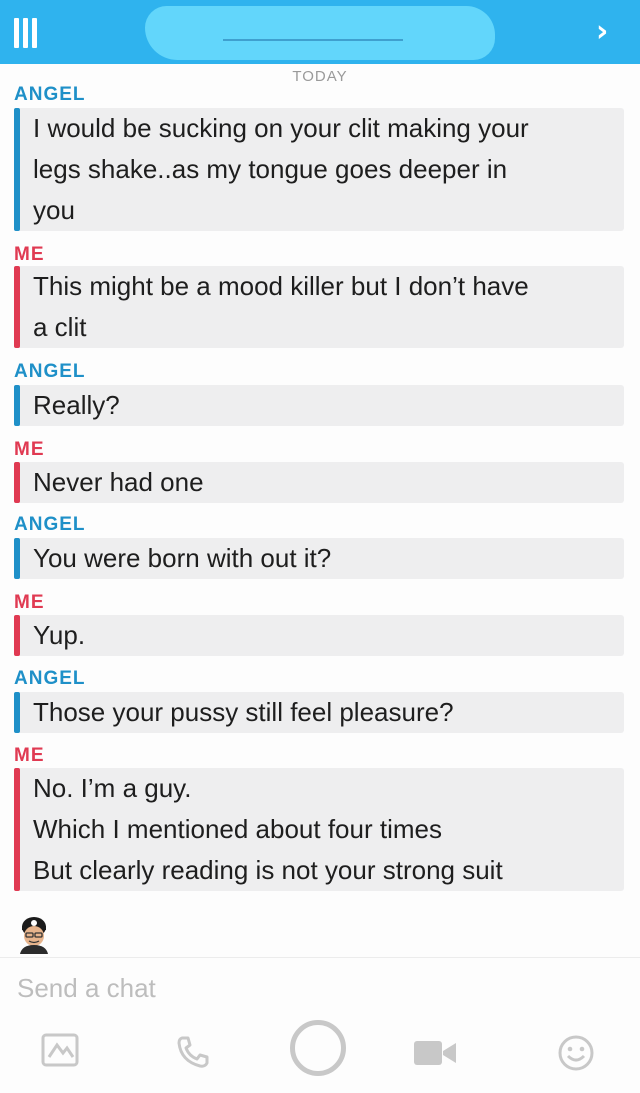 This screenshot has height=1093, width=640. Describe the element at coordinates (182, 558) in the screenshot. I see `message-line: You were born with out it?` at that location.